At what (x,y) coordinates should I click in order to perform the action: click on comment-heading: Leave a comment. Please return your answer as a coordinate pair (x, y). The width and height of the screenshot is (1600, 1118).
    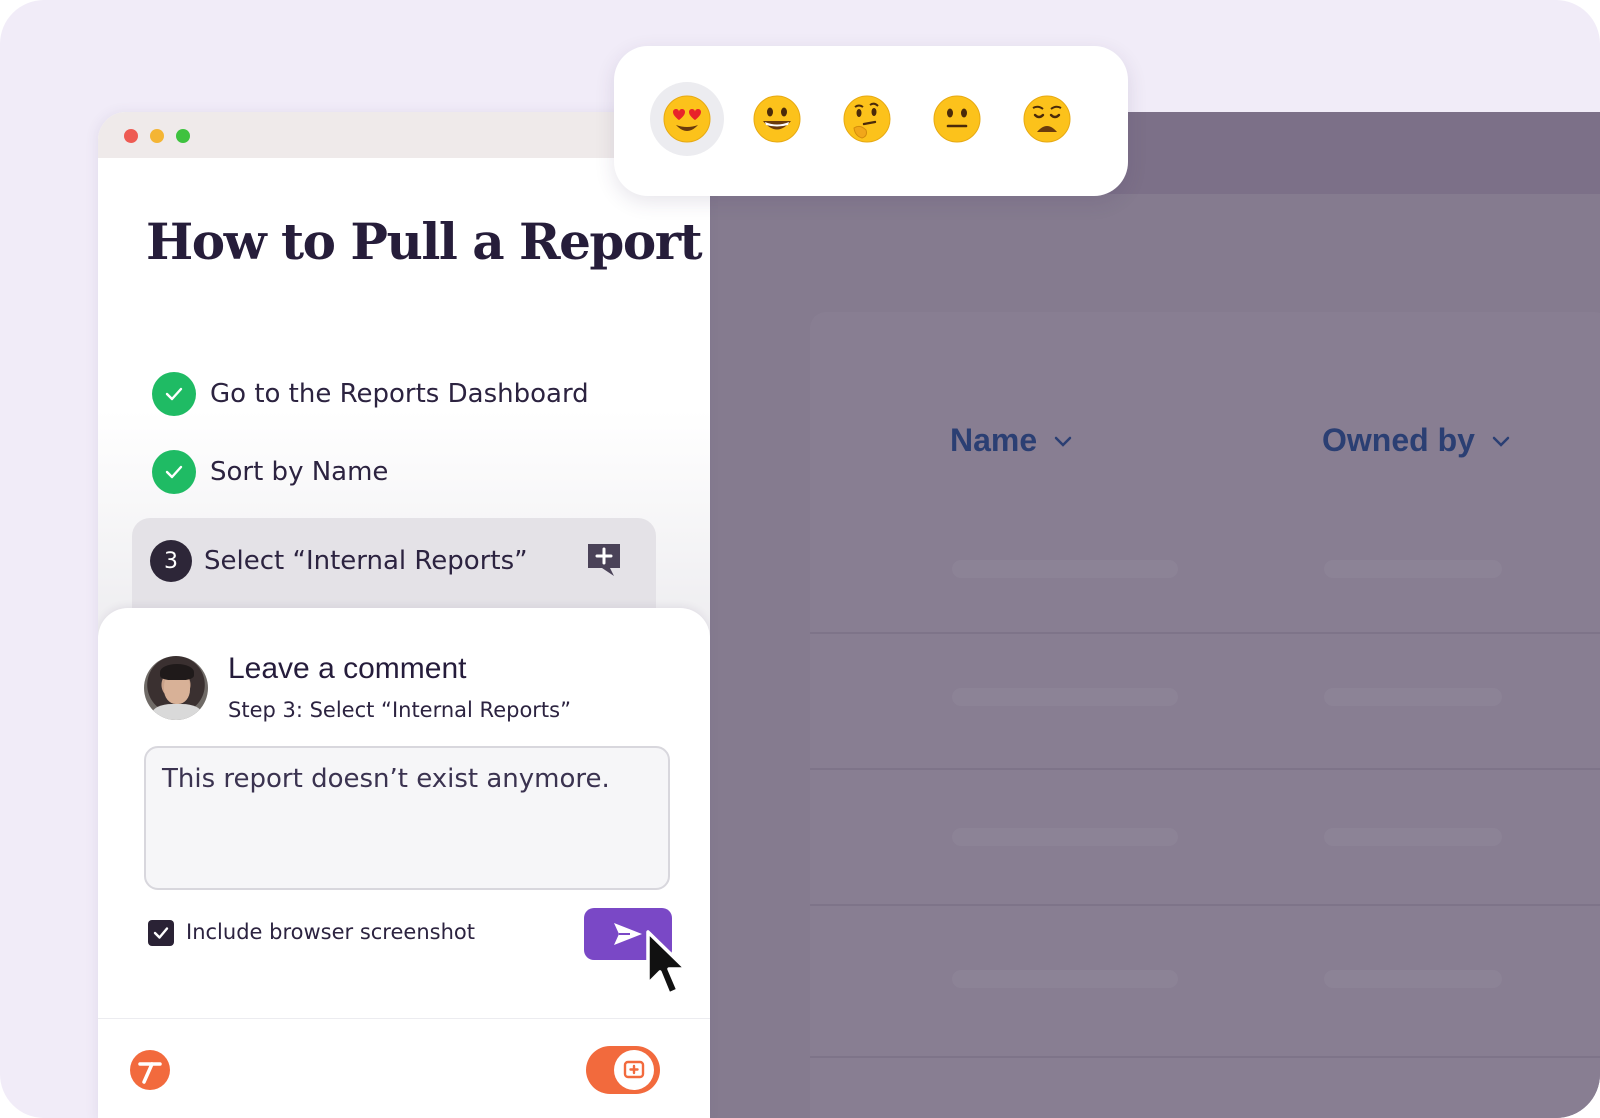
    Looking at the image, I should click on (347, 668).